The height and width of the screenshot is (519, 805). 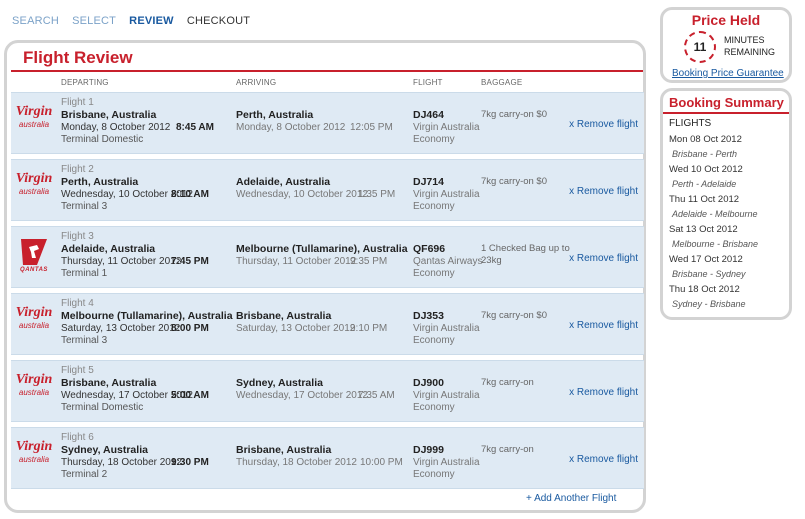 What do you see at coordinates (448, 261) in the screenshot?
I see `airline-name: Qantas Airways` at bounding box center [448, 261].